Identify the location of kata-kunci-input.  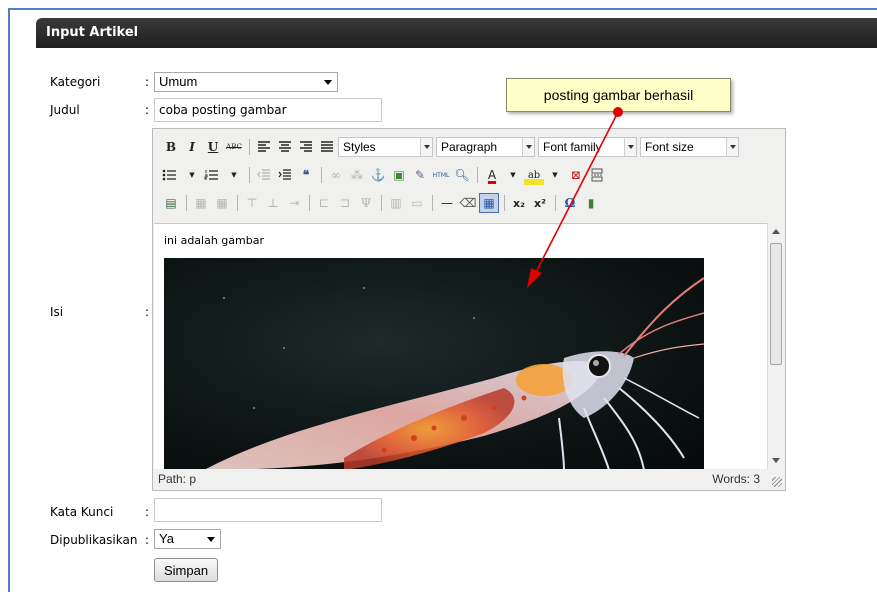
(268, 510).